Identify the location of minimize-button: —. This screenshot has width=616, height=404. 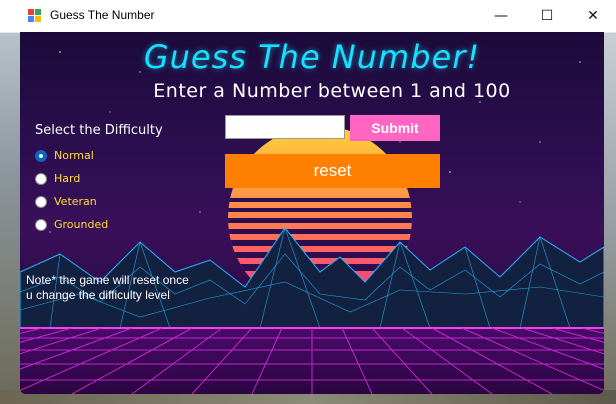
(501, 16).